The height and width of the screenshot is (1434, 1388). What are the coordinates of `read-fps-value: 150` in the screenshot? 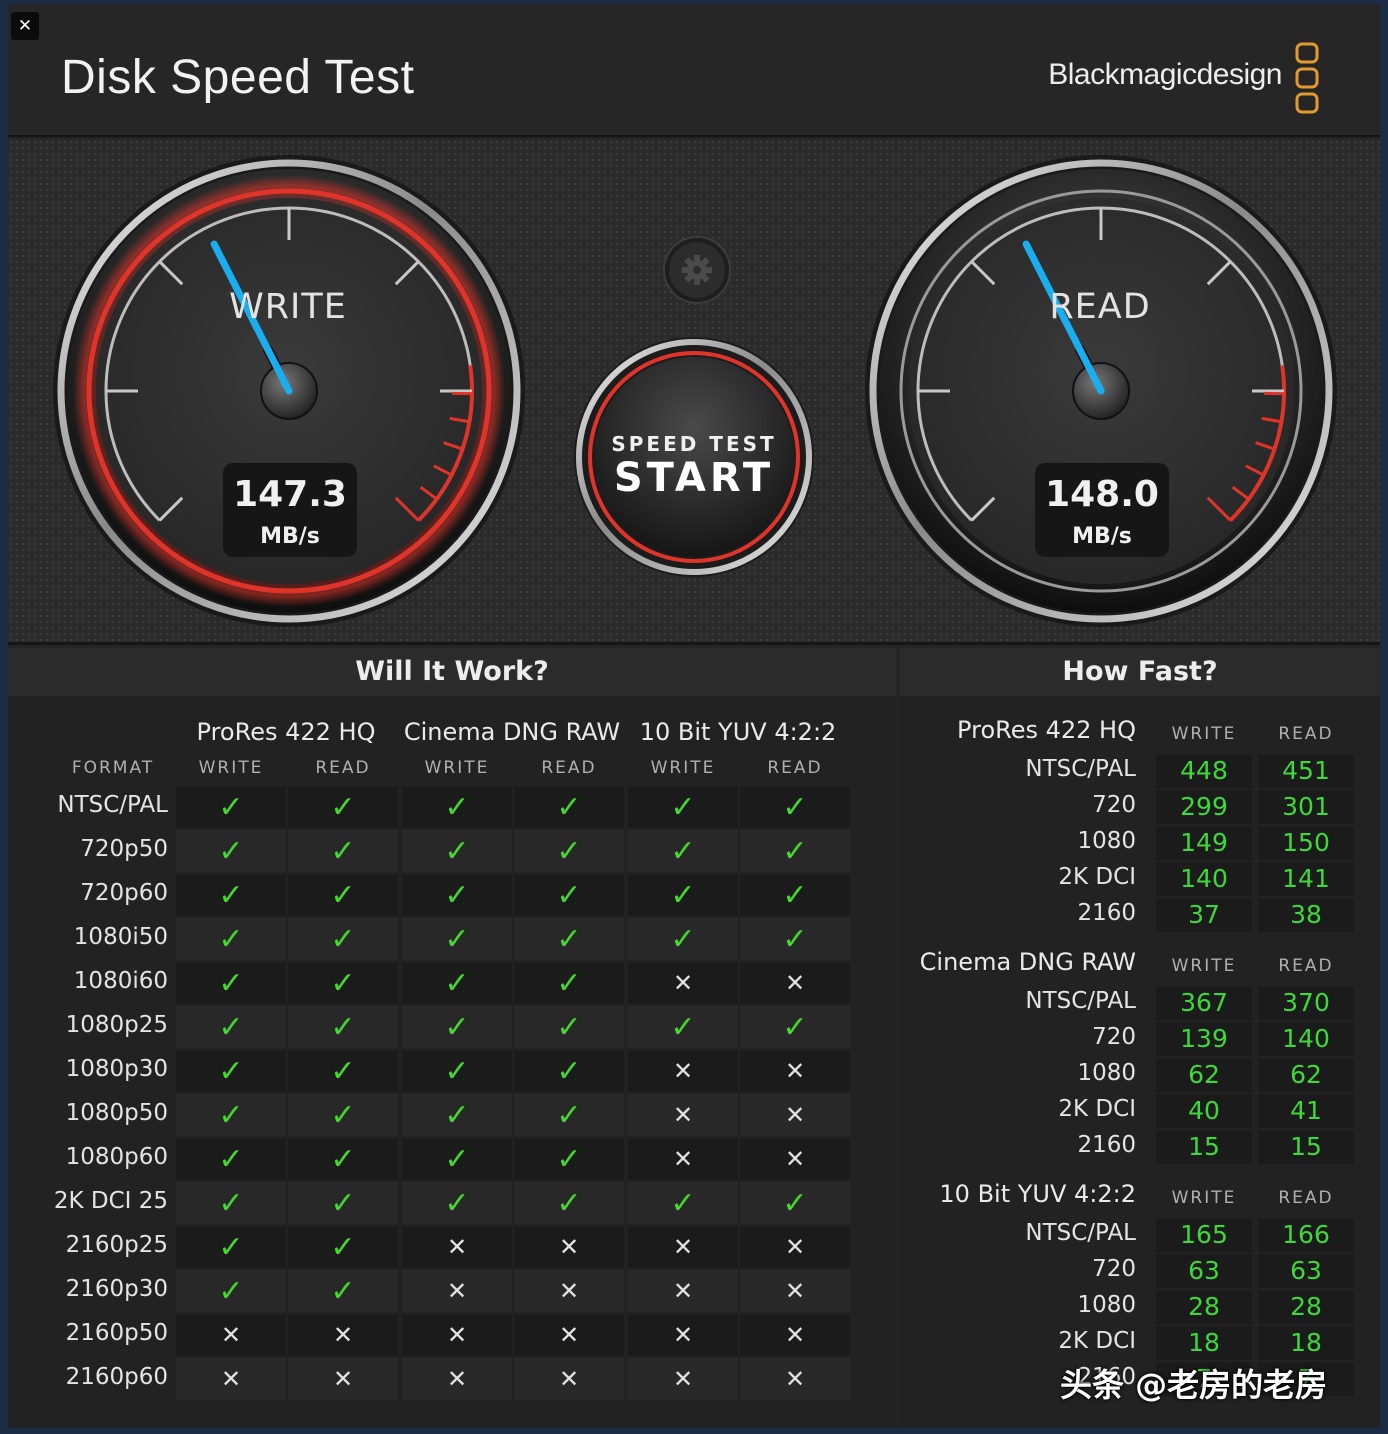 It's located at (1306, 843).